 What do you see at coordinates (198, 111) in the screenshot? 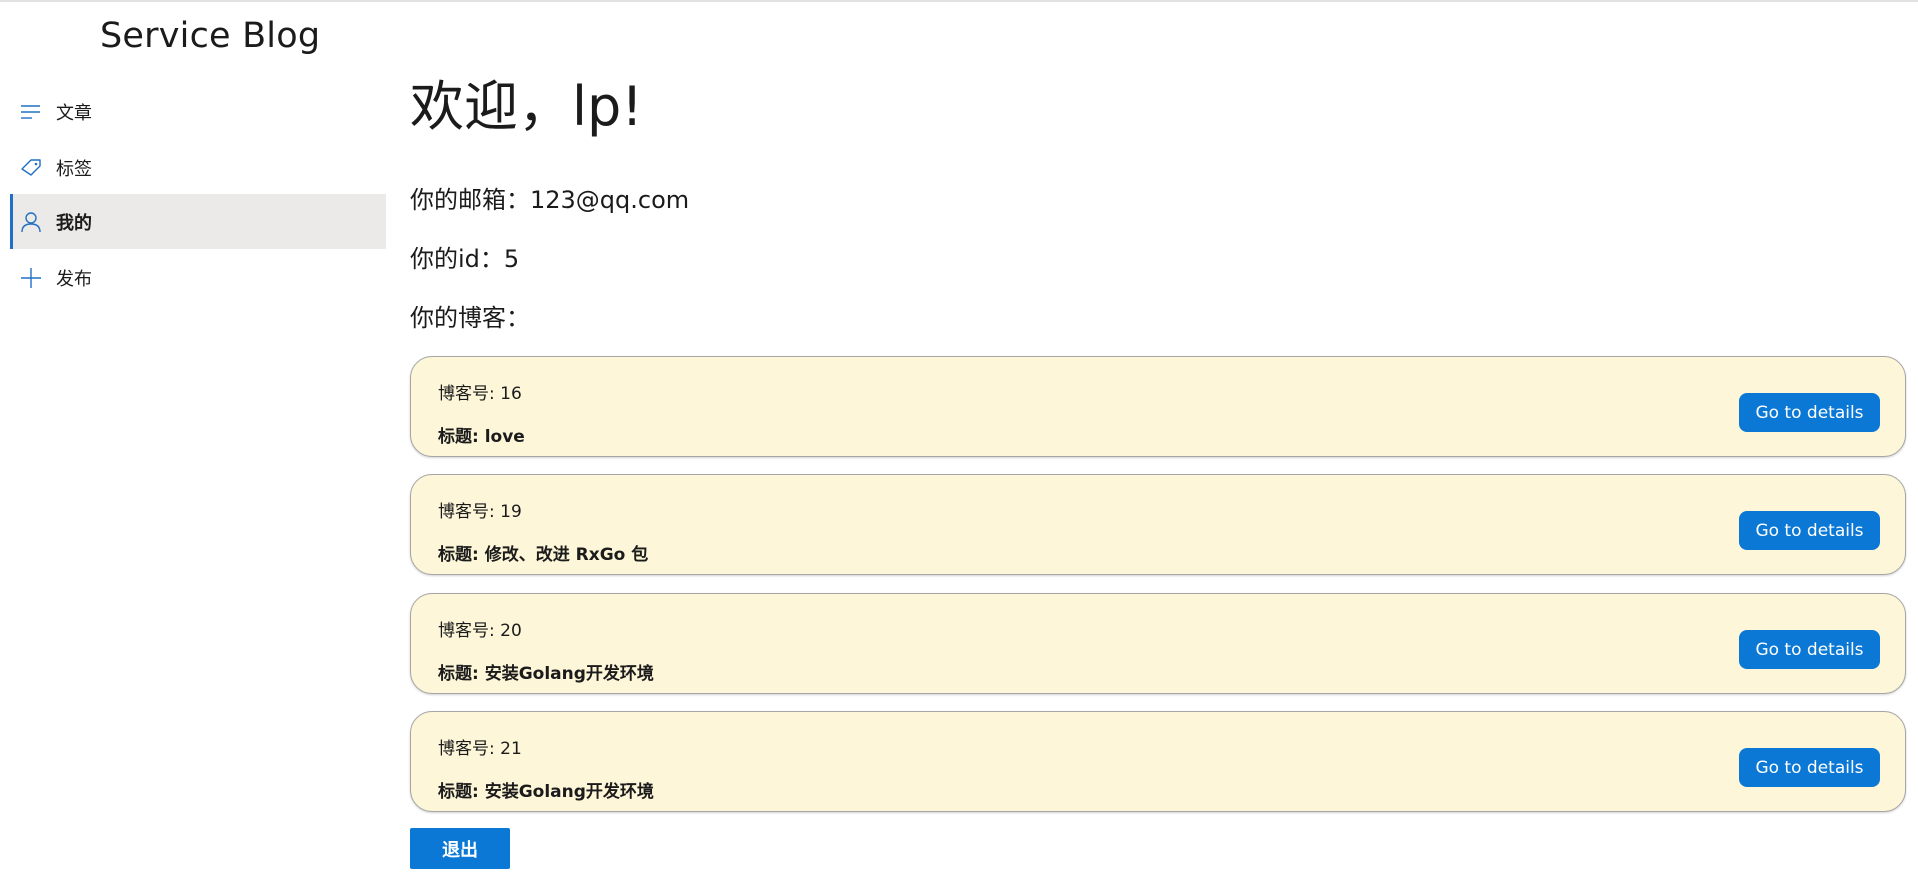
I see `sidebar-item-articles: 文章` at bounding box center [198, 111].